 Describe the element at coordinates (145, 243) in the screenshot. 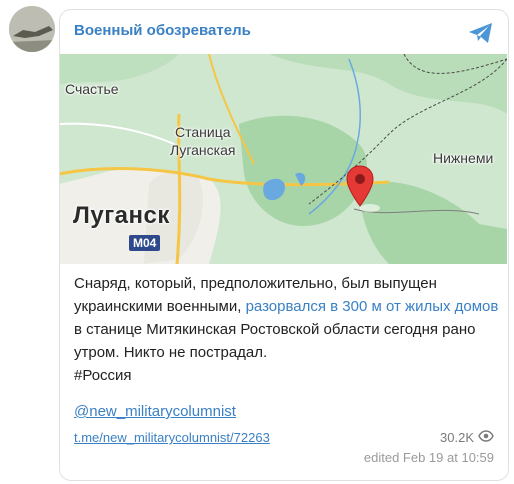

I see `road-label: M04` at that location.